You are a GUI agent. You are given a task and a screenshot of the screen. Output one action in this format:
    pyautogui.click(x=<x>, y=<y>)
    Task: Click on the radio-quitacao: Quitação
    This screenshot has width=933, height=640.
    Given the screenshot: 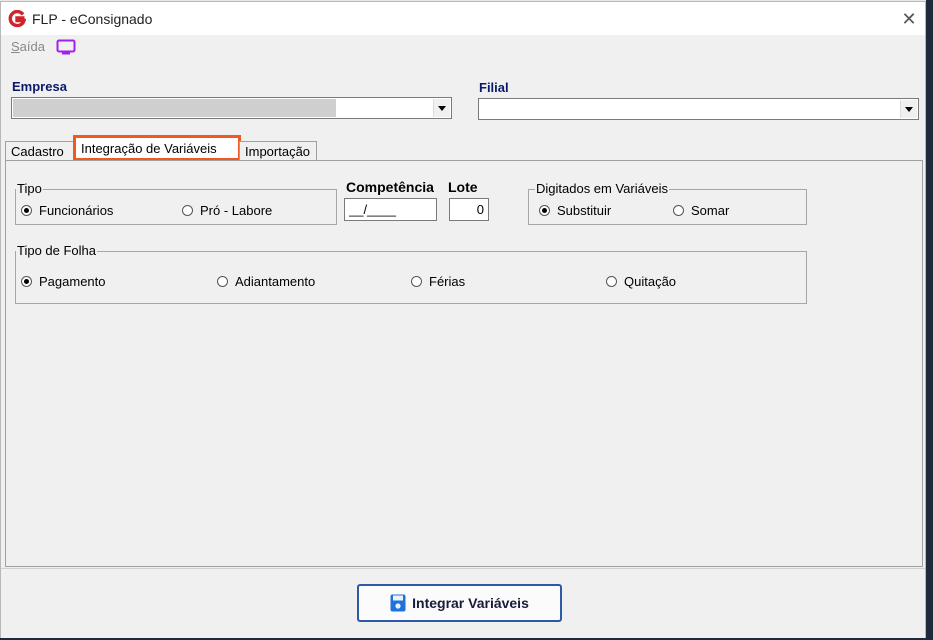 What is the action you would take?
    pyautogui.click(x=641, y=281)
    